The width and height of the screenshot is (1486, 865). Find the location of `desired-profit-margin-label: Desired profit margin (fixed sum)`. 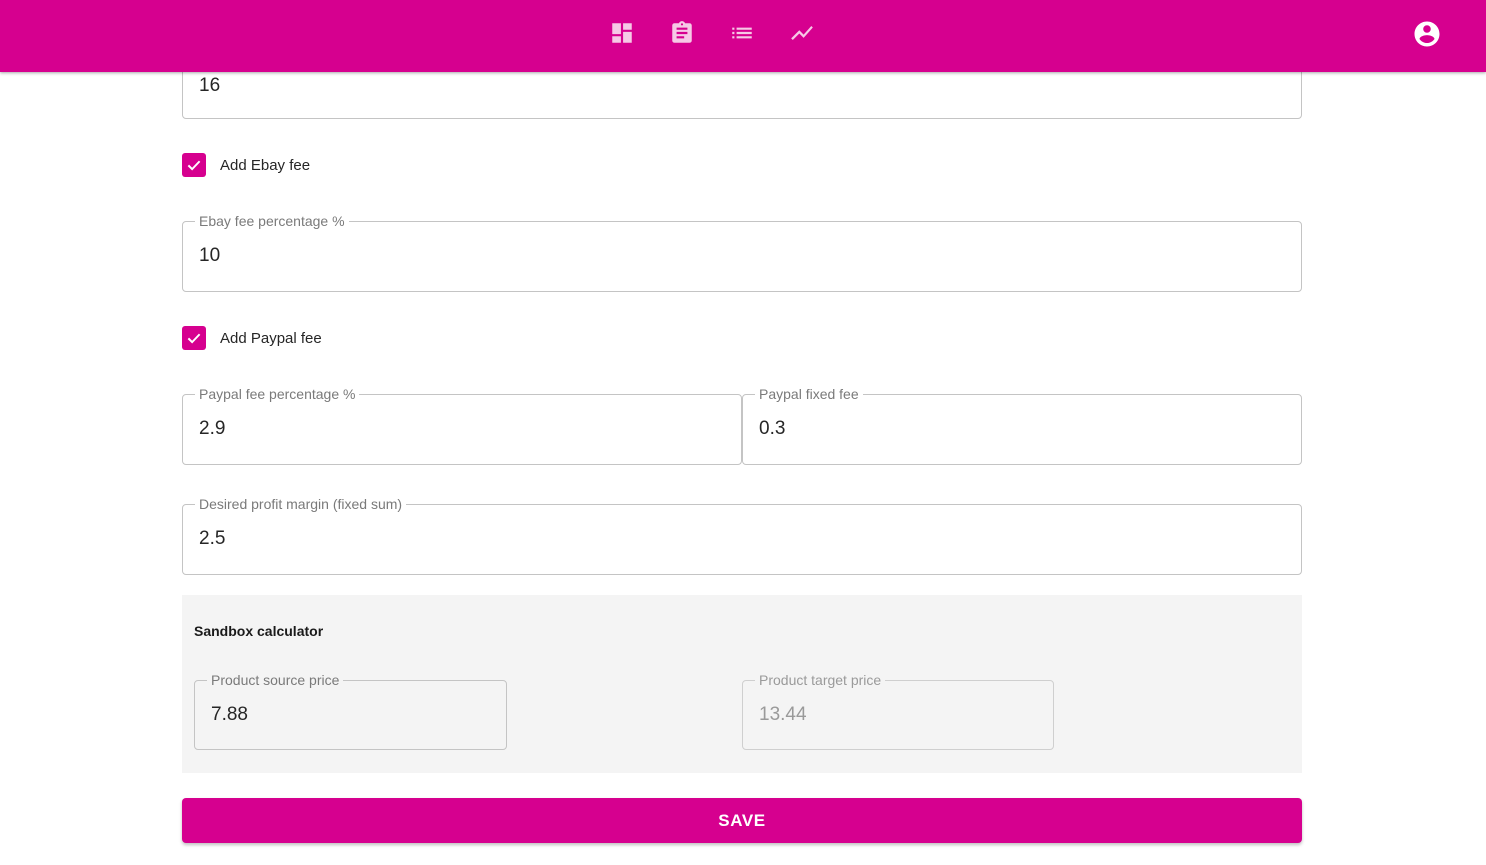

desired-profit-margin-label: Desired profit margin (fixed sum) is located at coordinates (301, 504).